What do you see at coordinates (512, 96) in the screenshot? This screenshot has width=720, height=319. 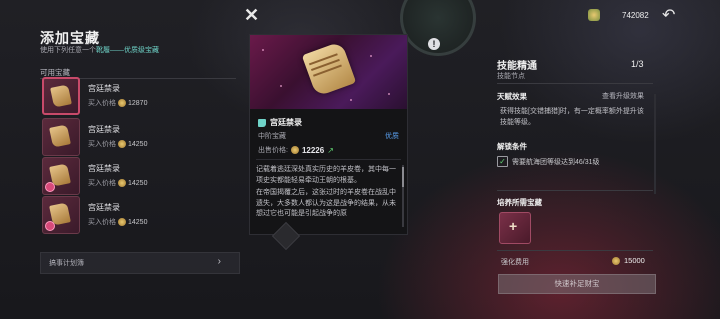 I see `talent-title: 天赋效果` at bounding box center [512, 96].